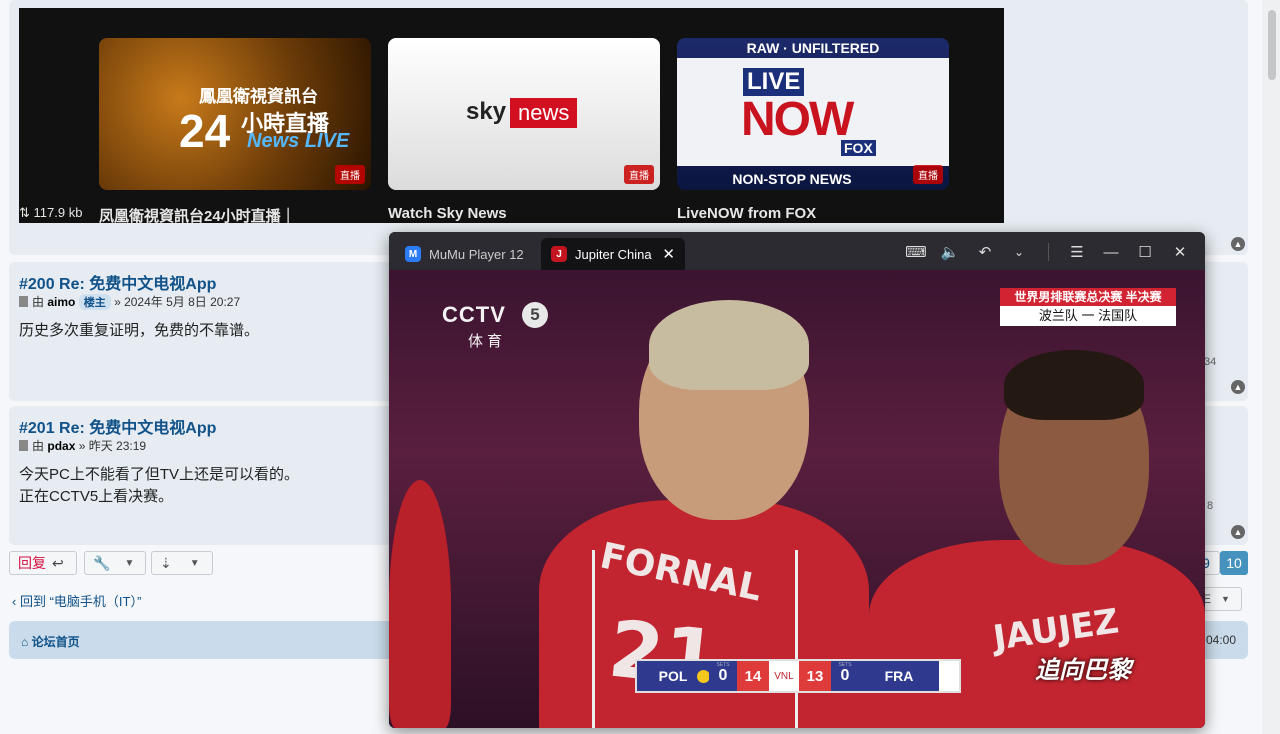 The height and width of the screenshot is (734, 1280). I want to click on tab-mumu-player: M MuMu Player 12, so click(466, 254).